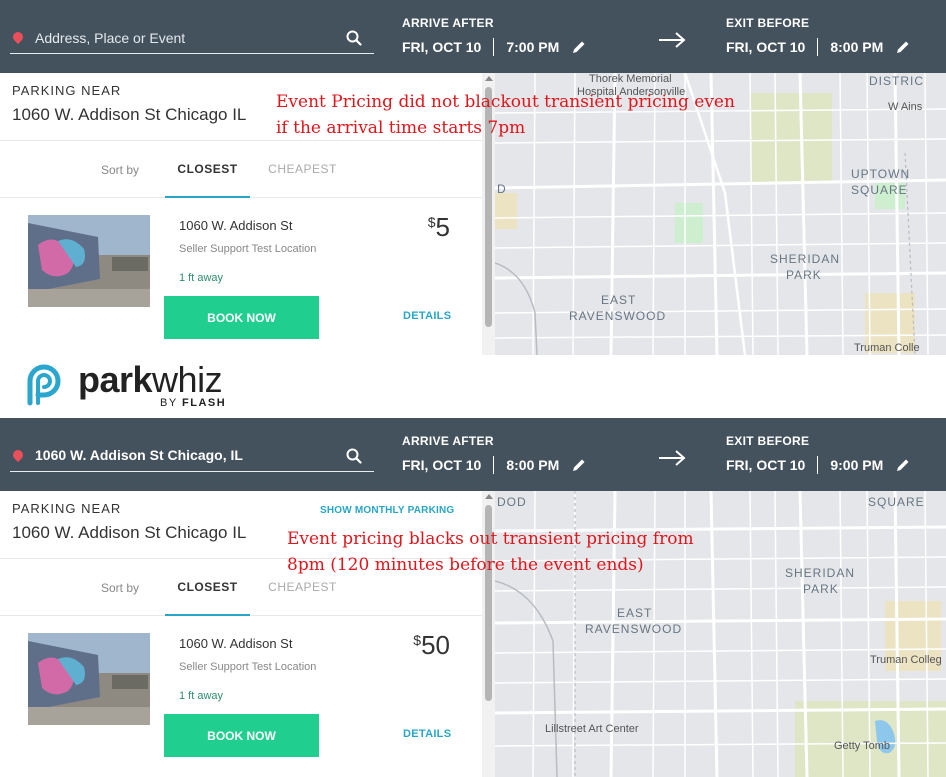 This screenshot has height=777, width=946. What do you see at coordinates (879, 190) in the screenshot?
I see `map-label-uptown: SQUARE` at bounding box center [879, 190].